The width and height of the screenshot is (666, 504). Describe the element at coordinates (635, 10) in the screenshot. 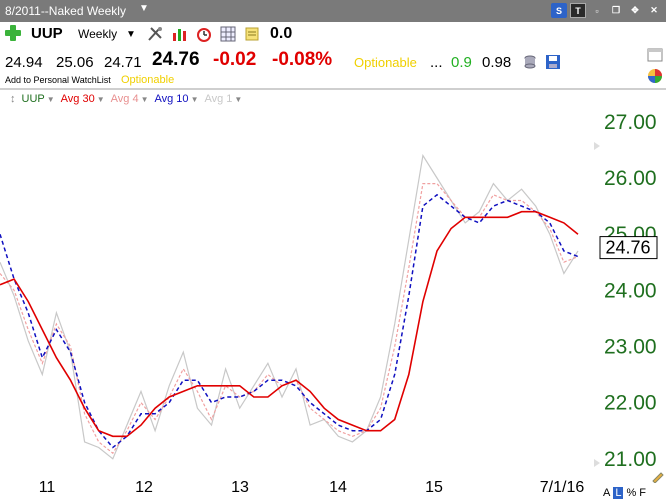

I see `move-icon: ✥` at that location.